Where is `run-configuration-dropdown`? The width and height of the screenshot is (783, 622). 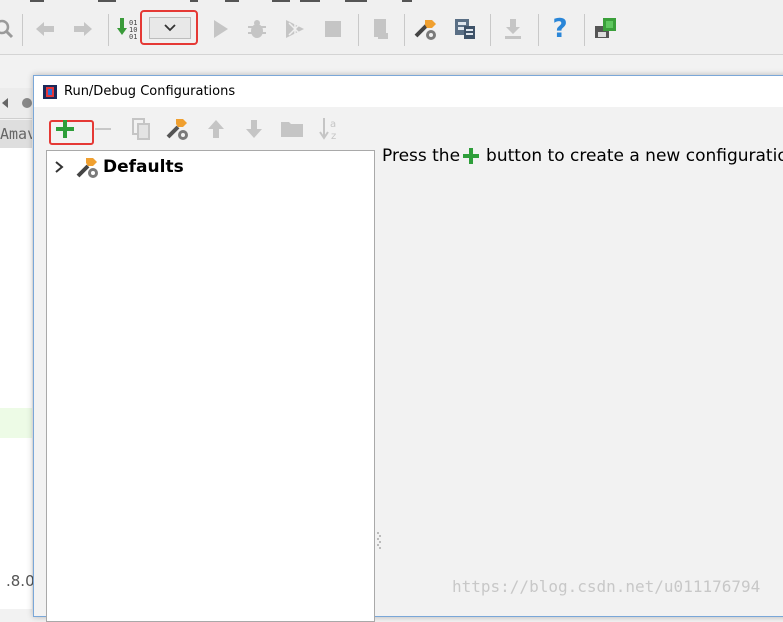 run-configuration-dropdown is located at coordinates (169, 27).